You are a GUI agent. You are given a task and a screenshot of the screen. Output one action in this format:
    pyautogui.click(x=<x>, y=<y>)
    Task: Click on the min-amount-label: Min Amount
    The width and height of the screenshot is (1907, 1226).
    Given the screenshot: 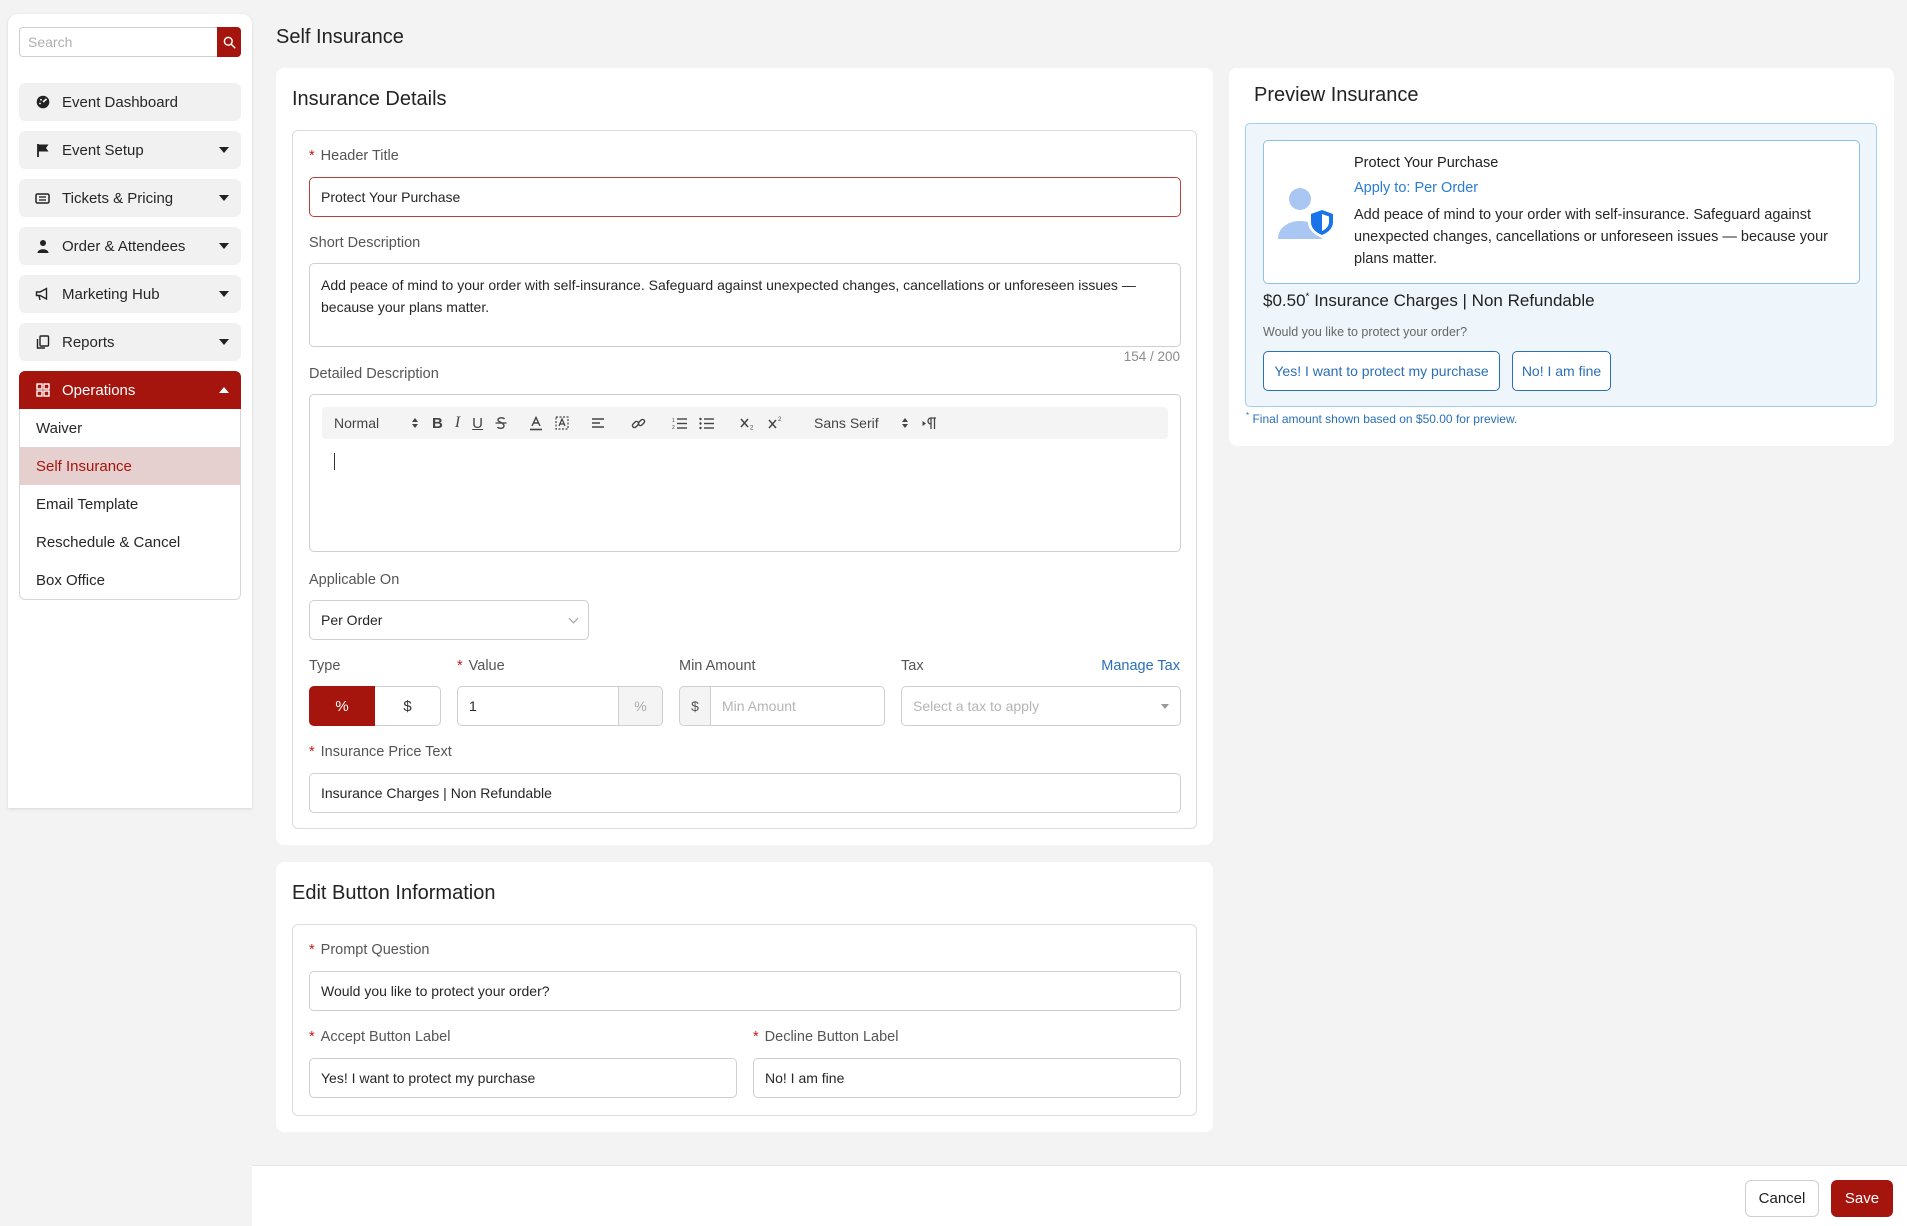 What is the action you would take?
    pyautogui.click(x=717, y=666)
    